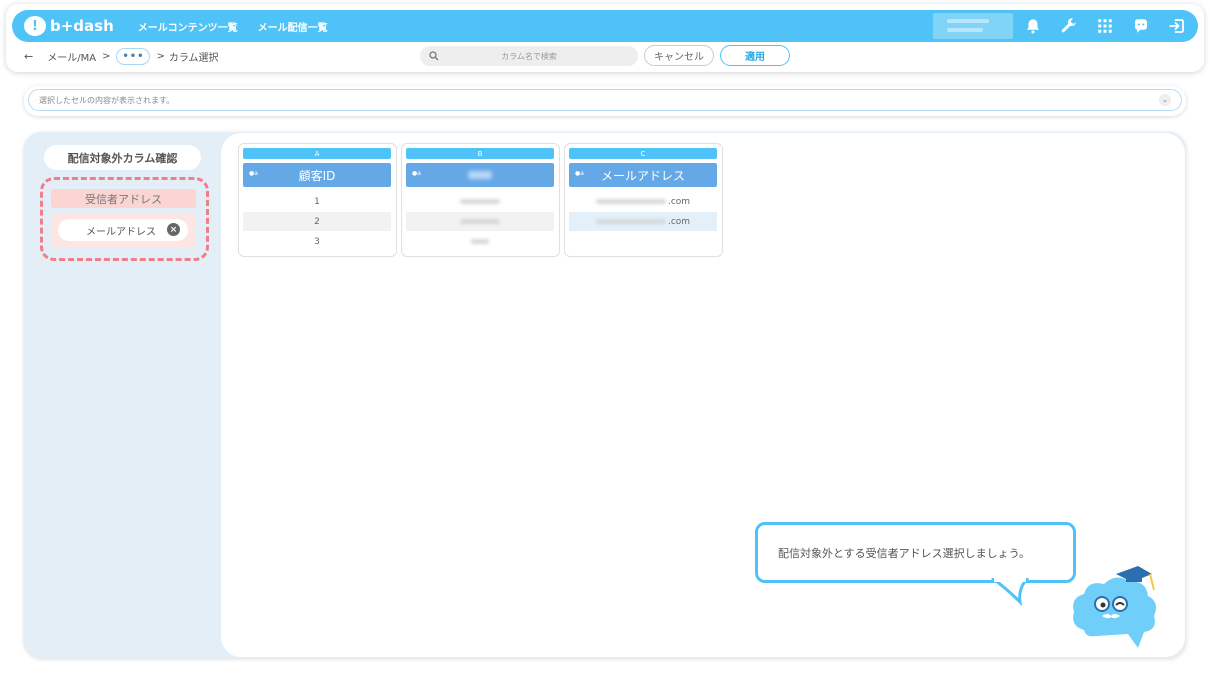 The image size is (1210, 680). I want to click on highlight-dashed-outline, so click(124, 219).